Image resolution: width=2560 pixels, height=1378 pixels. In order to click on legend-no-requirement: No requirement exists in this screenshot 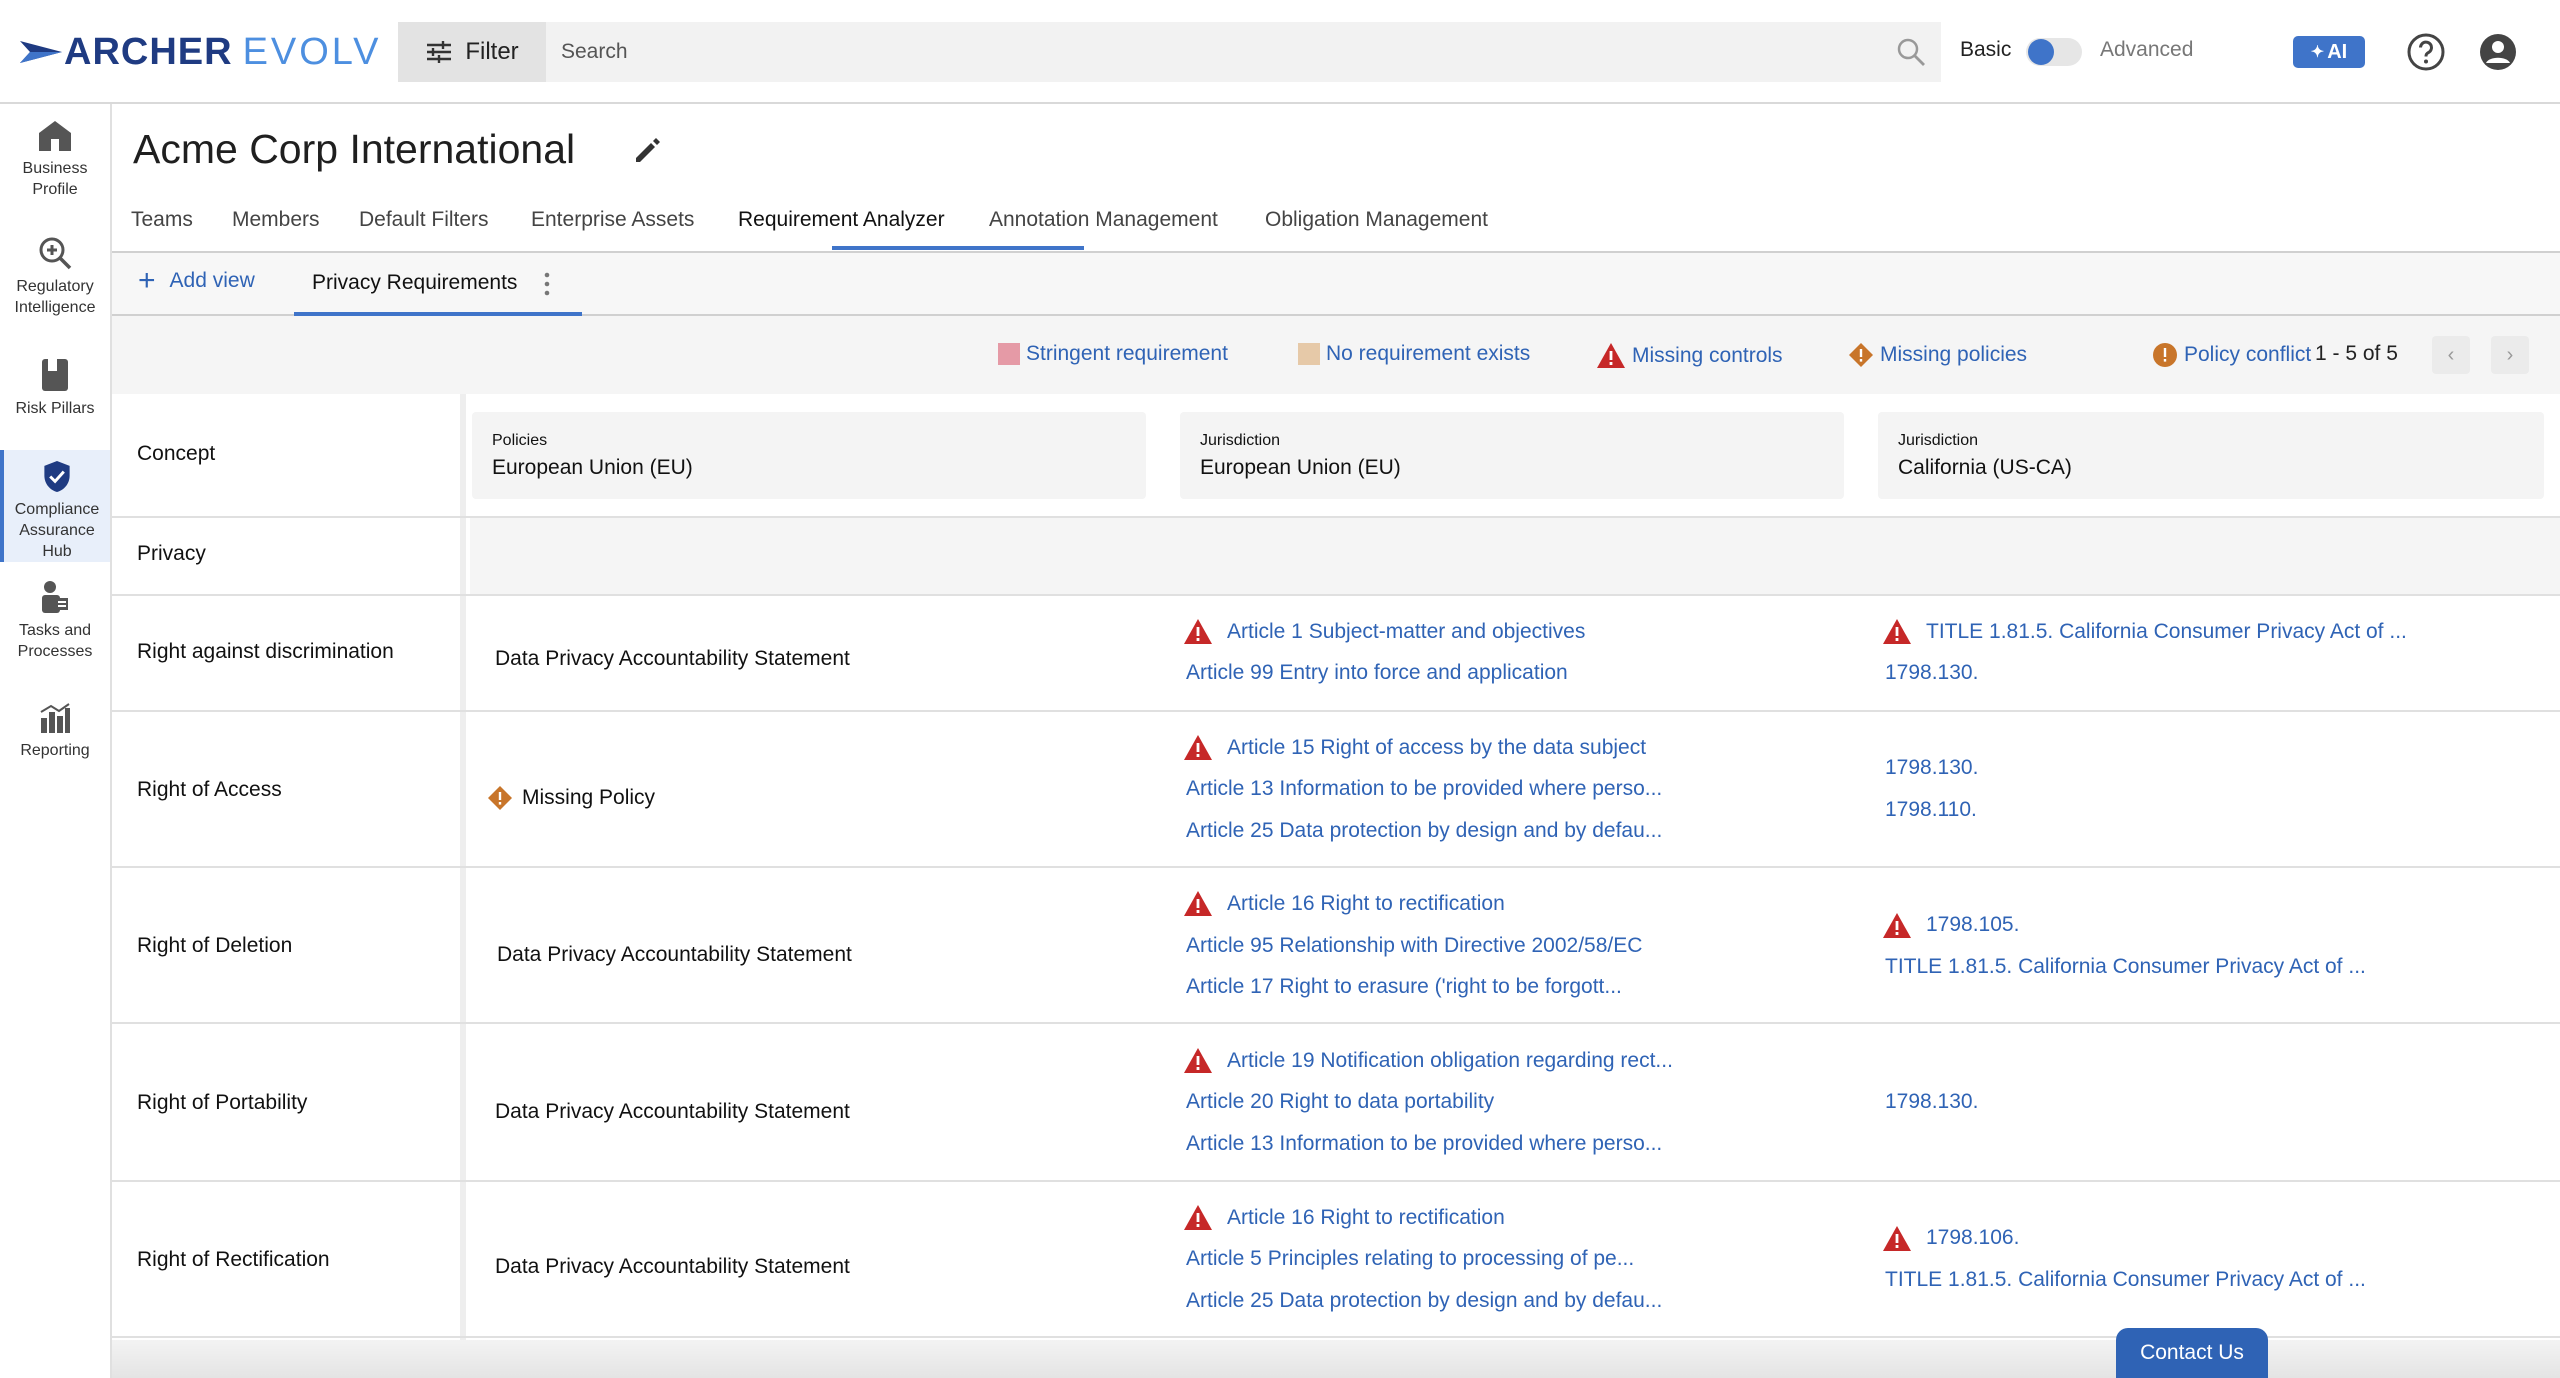, I will do `click(1414, 354)`.